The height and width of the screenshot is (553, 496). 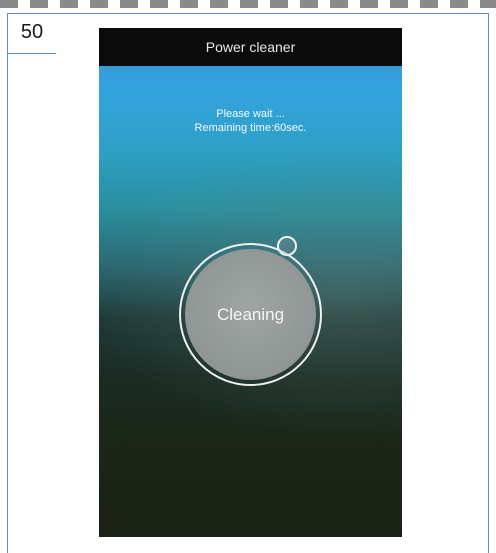 I want to click on remaining-time-text: Remaining time:60sec., so click(x=250, y=128).